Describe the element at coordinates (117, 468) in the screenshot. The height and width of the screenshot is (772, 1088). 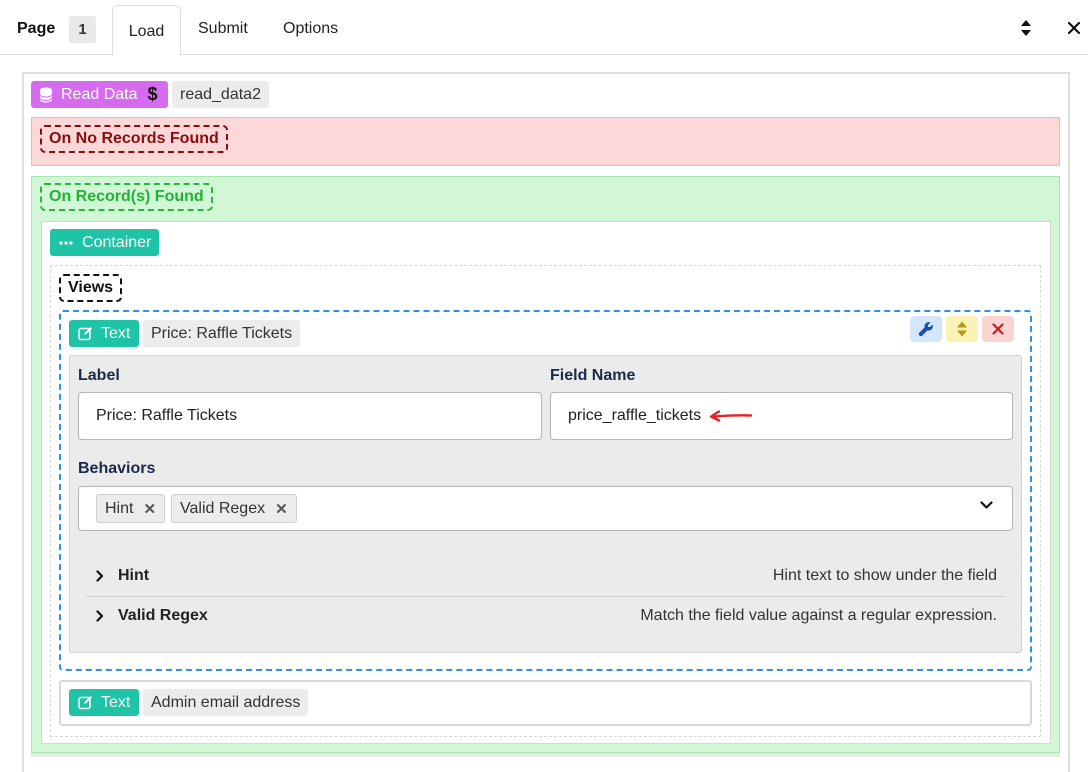
I see `behaviors-heading: Behaviors` at that location.